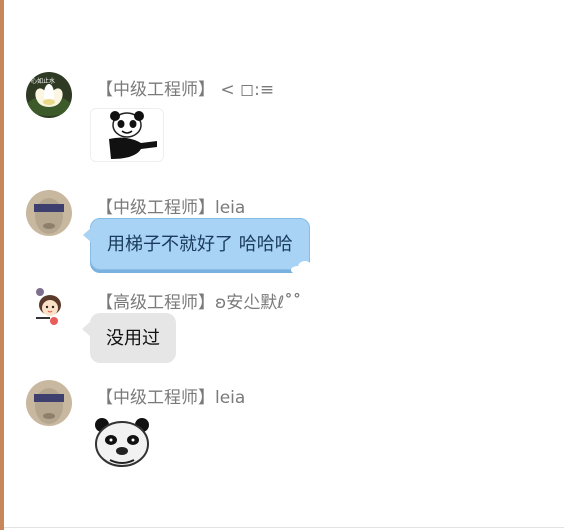 Image resolution: width=564 pixels, height=530 pixels. I want to click on message-bubble: 没用过, so click(129, 338).